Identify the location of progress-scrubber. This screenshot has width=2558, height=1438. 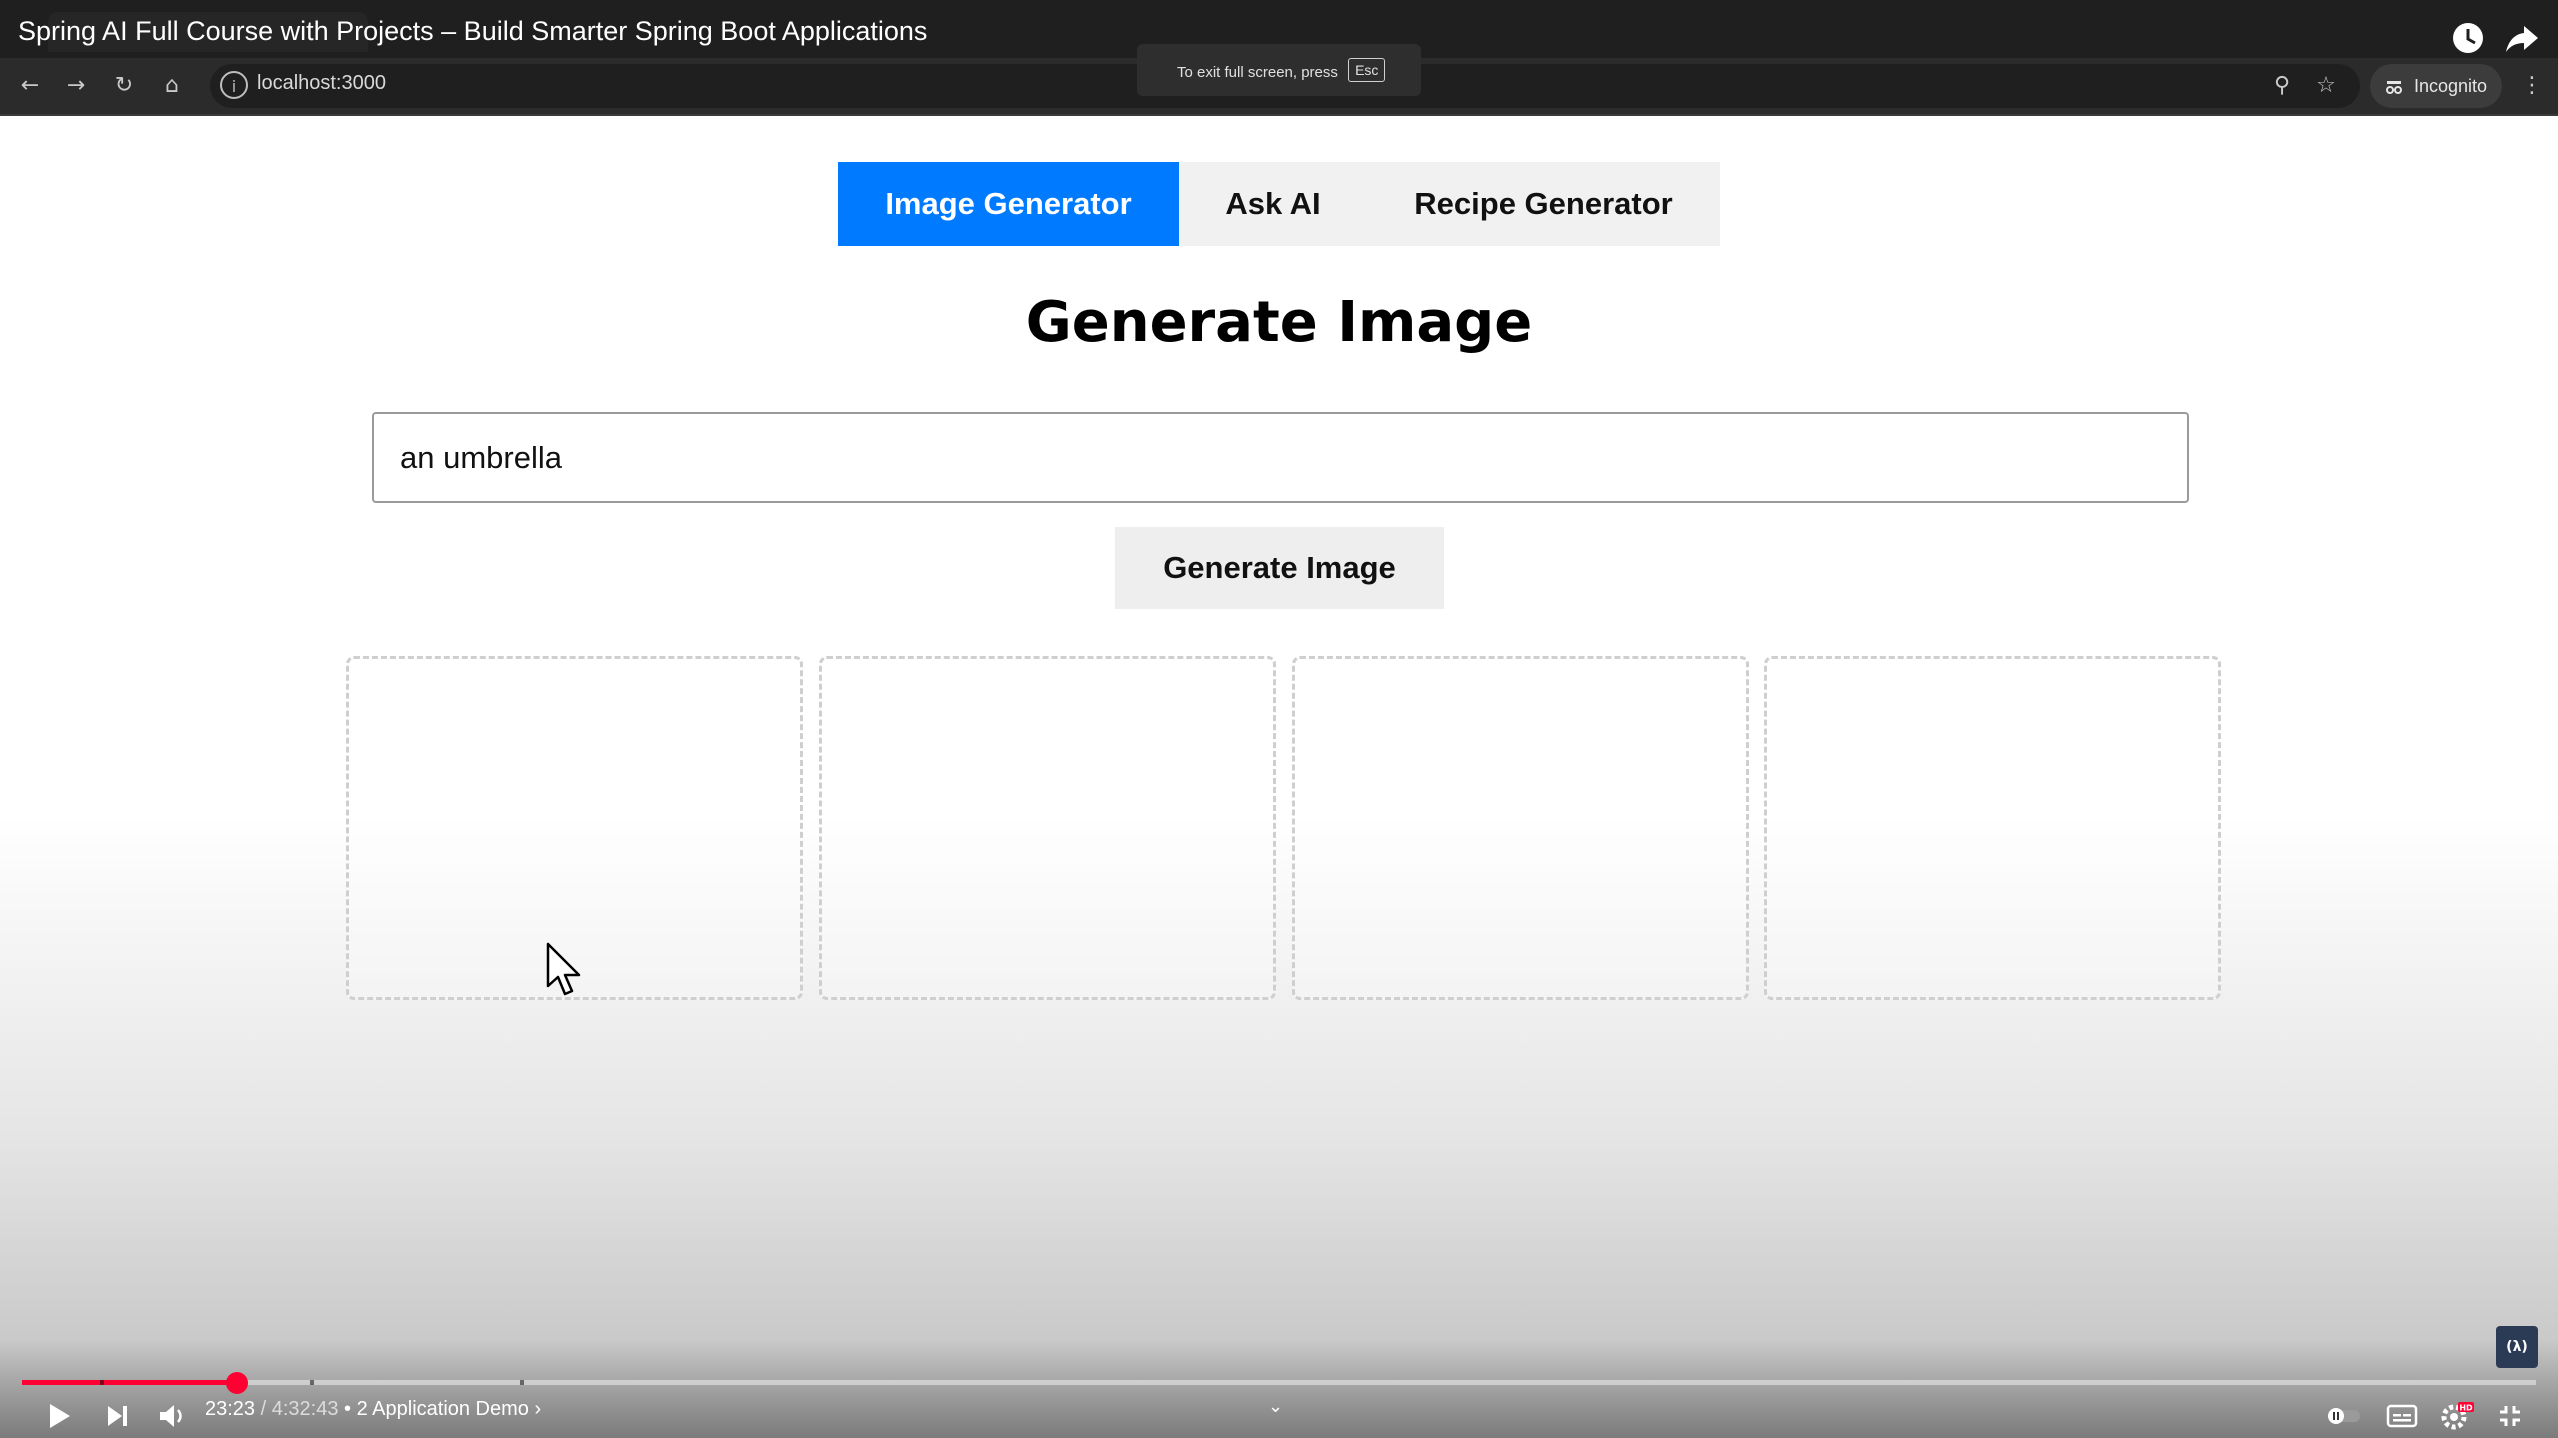
(237, 1383).